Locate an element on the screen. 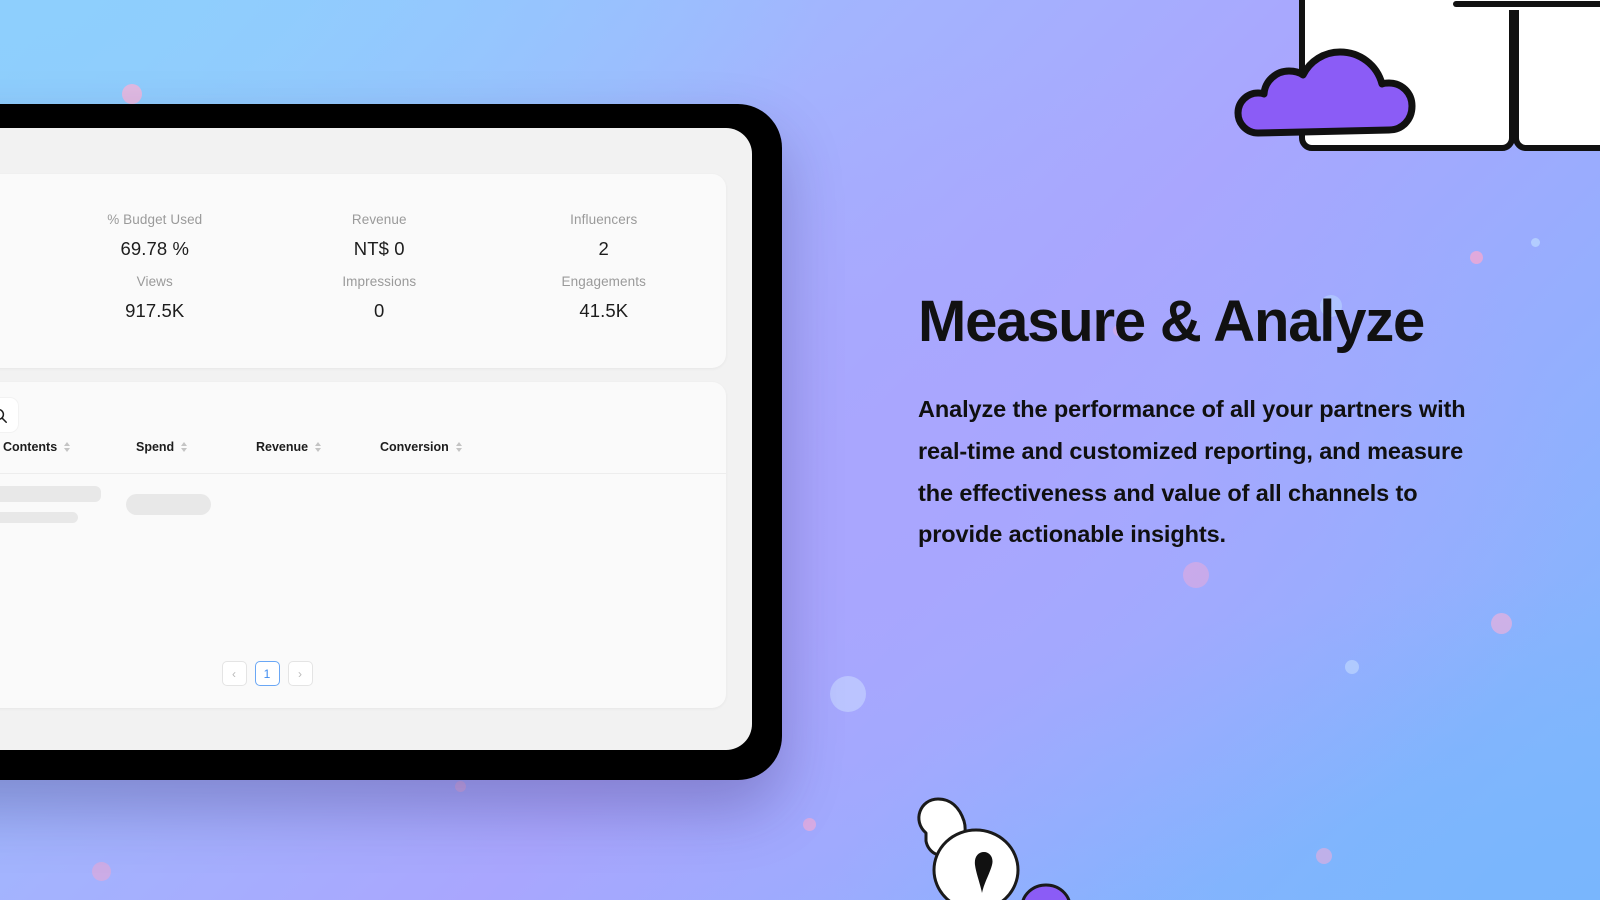  table-toolbar is located at coordinates (363, 411).